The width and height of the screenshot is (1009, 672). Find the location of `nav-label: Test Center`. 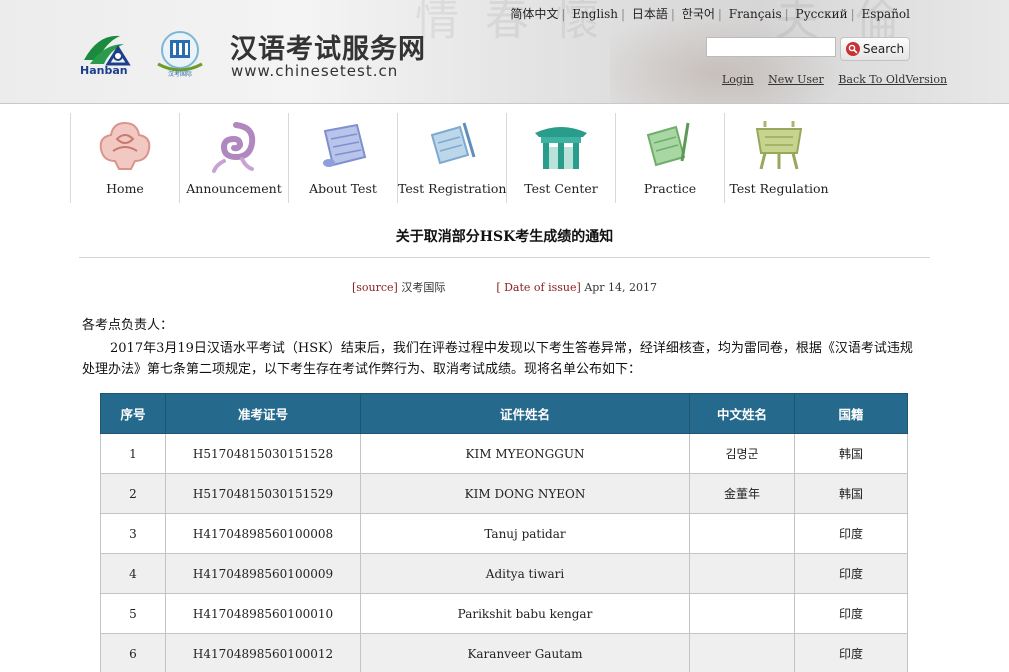

nav-label: Test Center is located at coordinates (561, 188).